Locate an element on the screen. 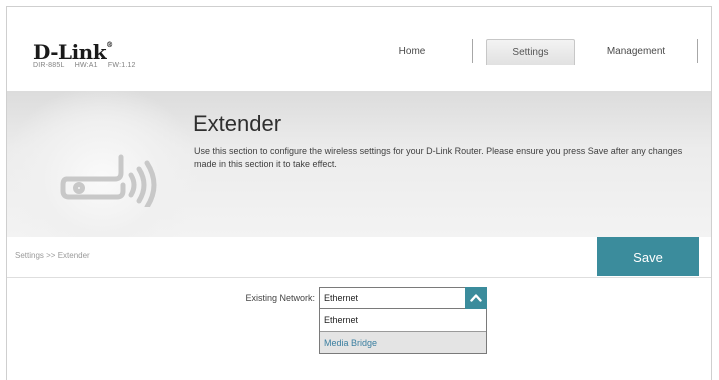 This screenshot has height=380, width=719. existing-network-select: Ethernet is located at coordinates (403, 298).